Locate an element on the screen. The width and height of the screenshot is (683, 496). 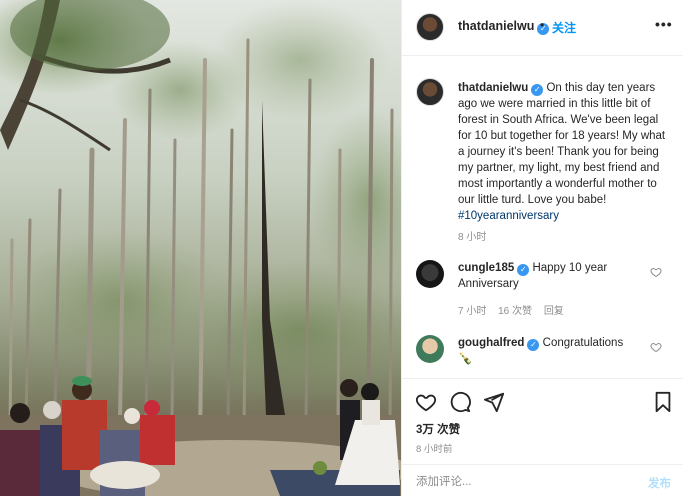
author-avatar is located at coordinates (430, 27).